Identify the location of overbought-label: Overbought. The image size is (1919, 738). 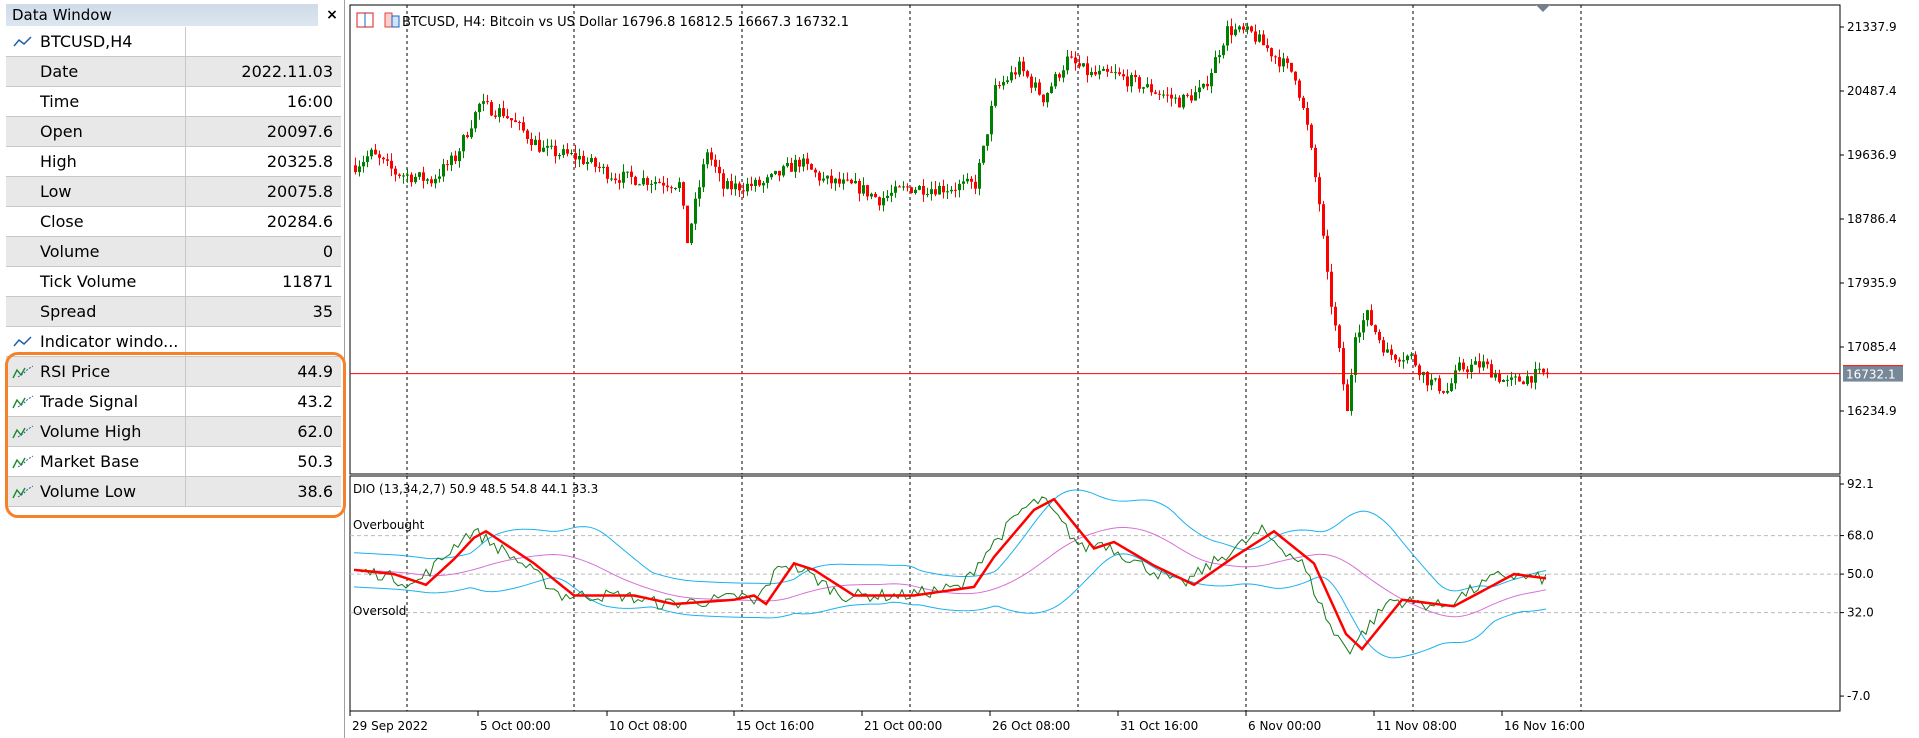
(389, 525).